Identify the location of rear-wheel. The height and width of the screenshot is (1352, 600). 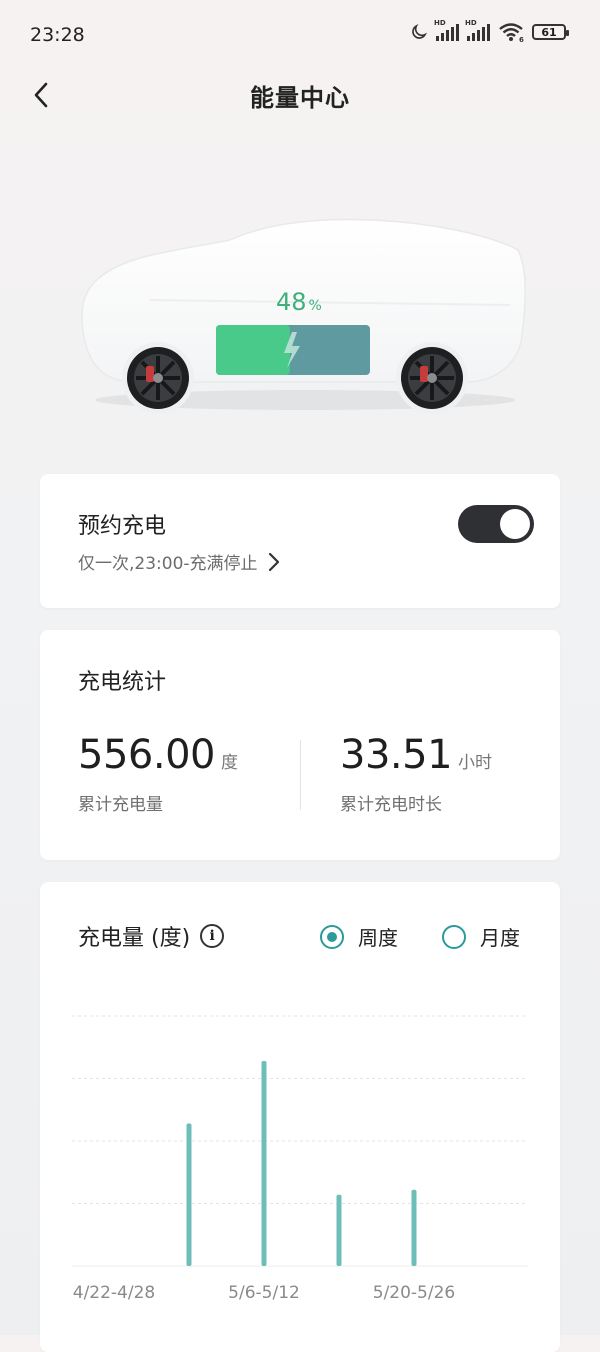
(432, 378).